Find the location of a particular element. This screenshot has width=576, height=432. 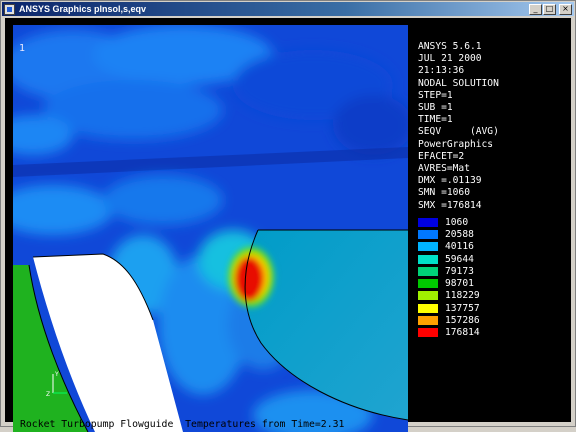

legend-row: 79173 is located at coordinates (449, 271).